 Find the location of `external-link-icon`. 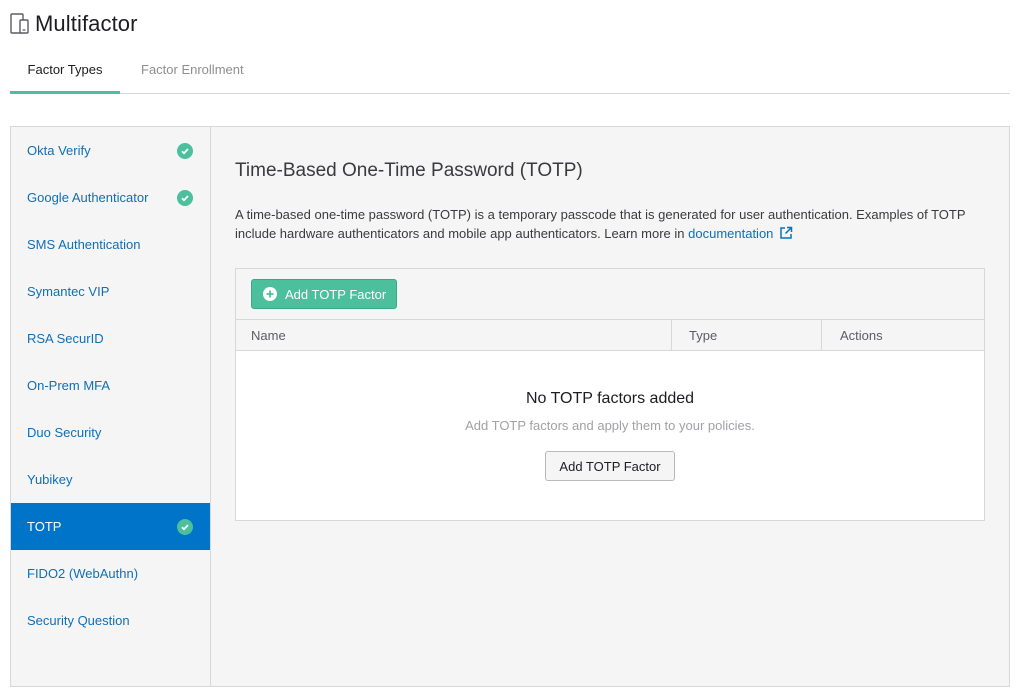

external-link-icon is located at coordinates (786, 235).